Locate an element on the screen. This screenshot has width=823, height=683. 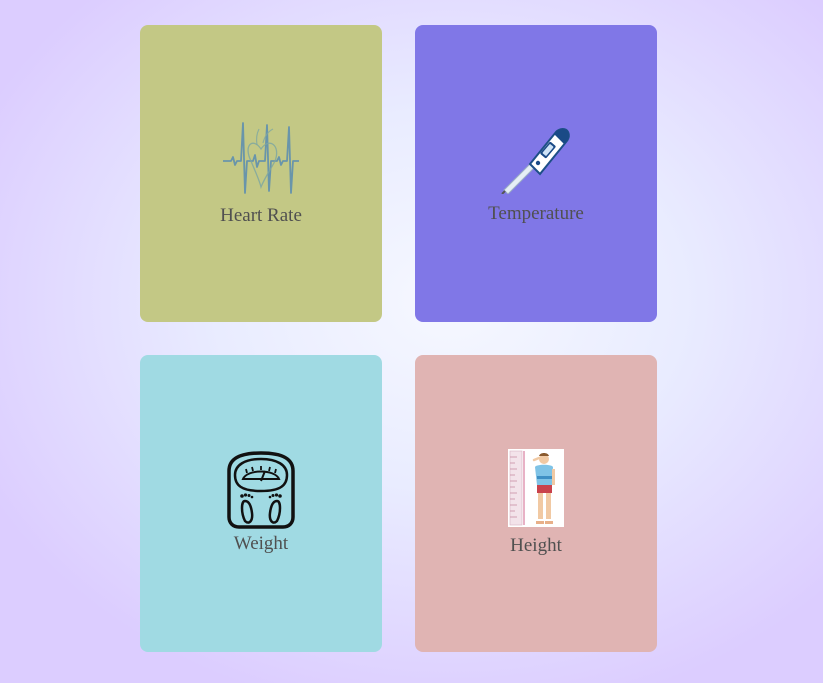
height-card: Height is located at coordinates (536, 503).